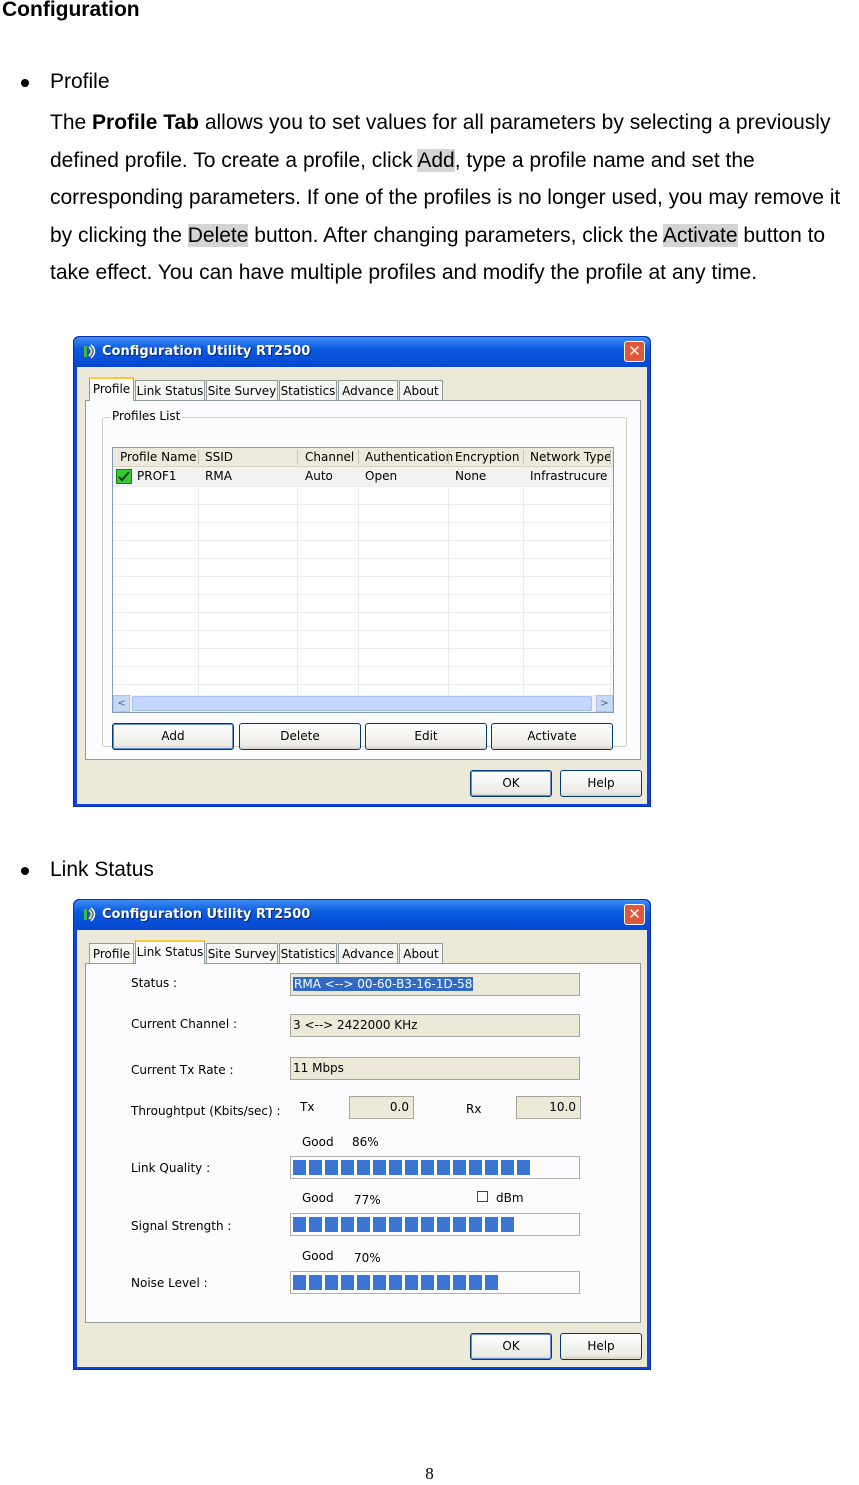 This screenshot has height=1485, width=859. Describe the element at coordinates (474, 1109) in the screenshot. I see `rx-label: Rx` at that location.